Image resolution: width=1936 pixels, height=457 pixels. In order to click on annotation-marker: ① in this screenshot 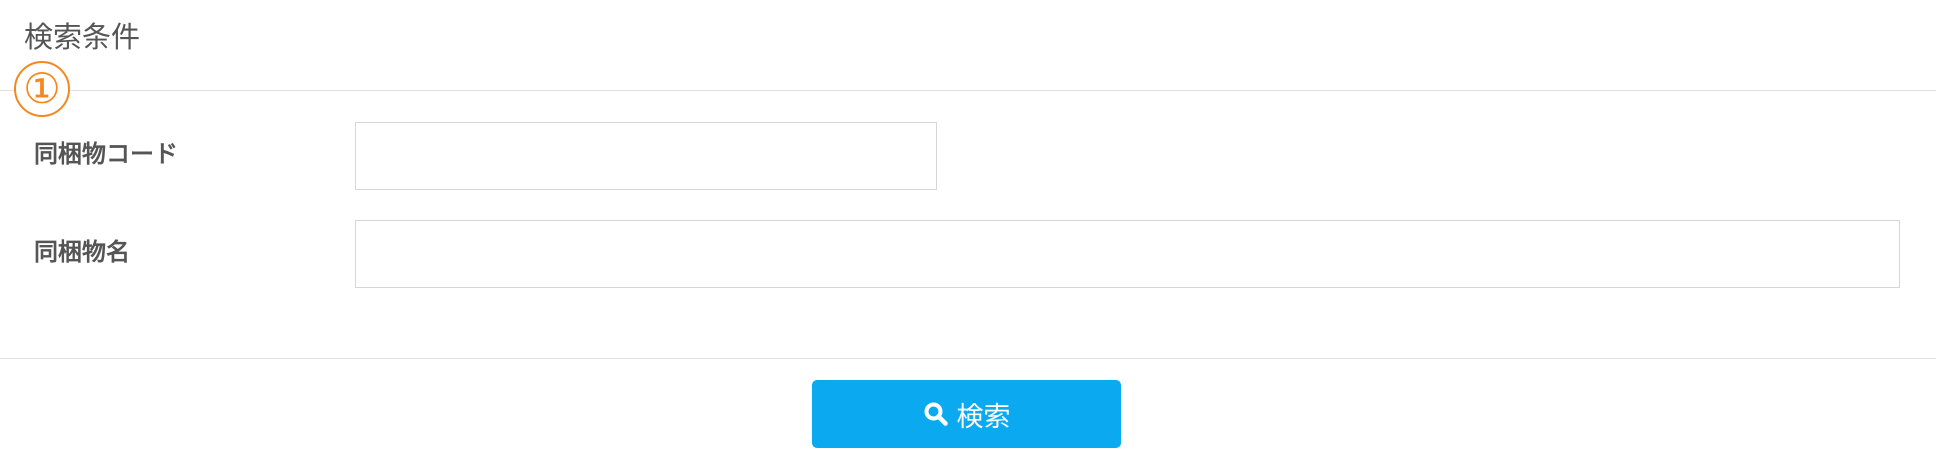, I will do `click(42, 89)`.